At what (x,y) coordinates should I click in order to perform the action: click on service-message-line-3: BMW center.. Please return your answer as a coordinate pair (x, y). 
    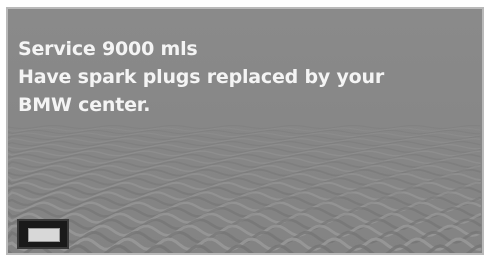
    Looking at the image, I should click on (84, 105).